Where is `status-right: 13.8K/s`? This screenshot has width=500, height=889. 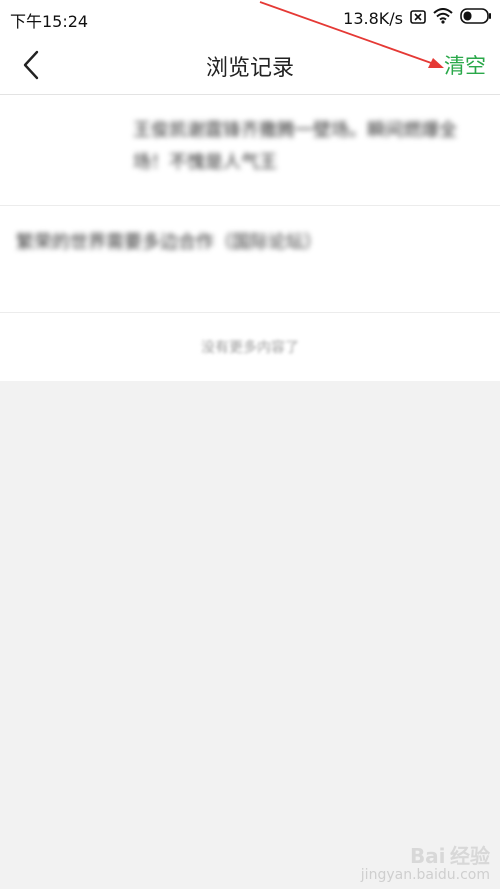
status-right: 13.8K/s is located at coordinates (417, 18).